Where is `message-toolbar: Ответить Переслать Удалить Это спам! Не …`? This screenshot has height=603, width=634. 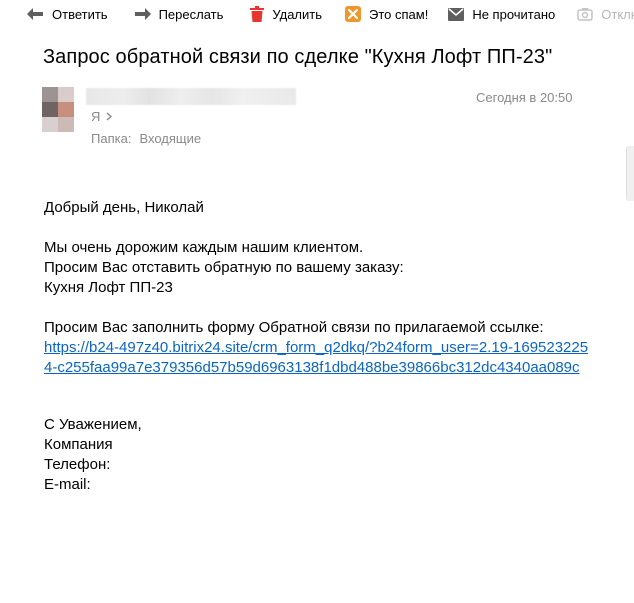
message-toolbar: Ответить Переслать Удалить Это спам! Не … is located at coordinates (317, 14).